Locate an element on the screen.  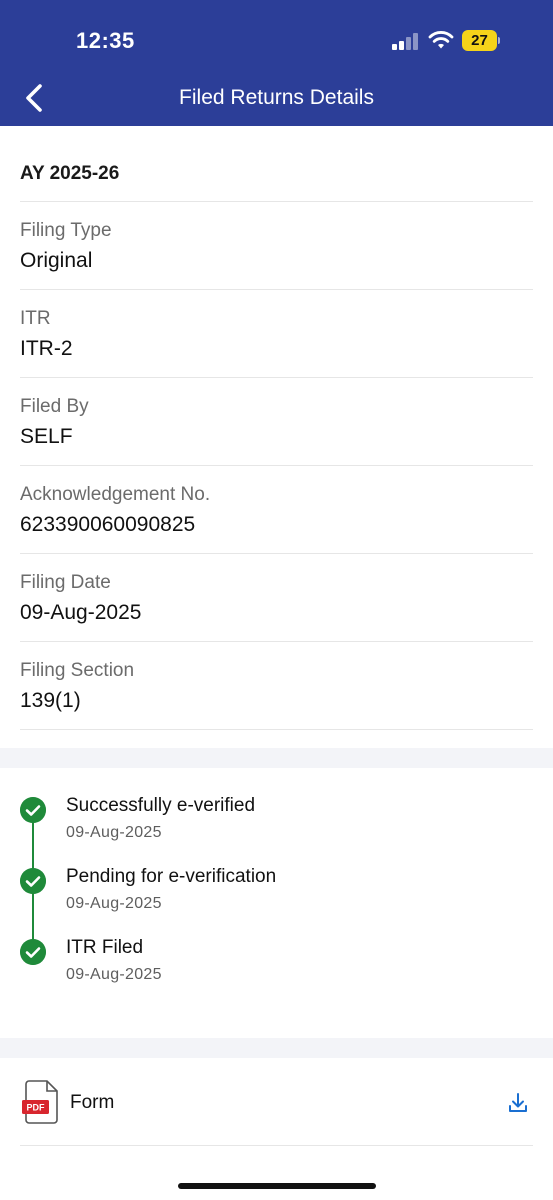
detail-label: Filing Date is located at coordinates (65, 582).